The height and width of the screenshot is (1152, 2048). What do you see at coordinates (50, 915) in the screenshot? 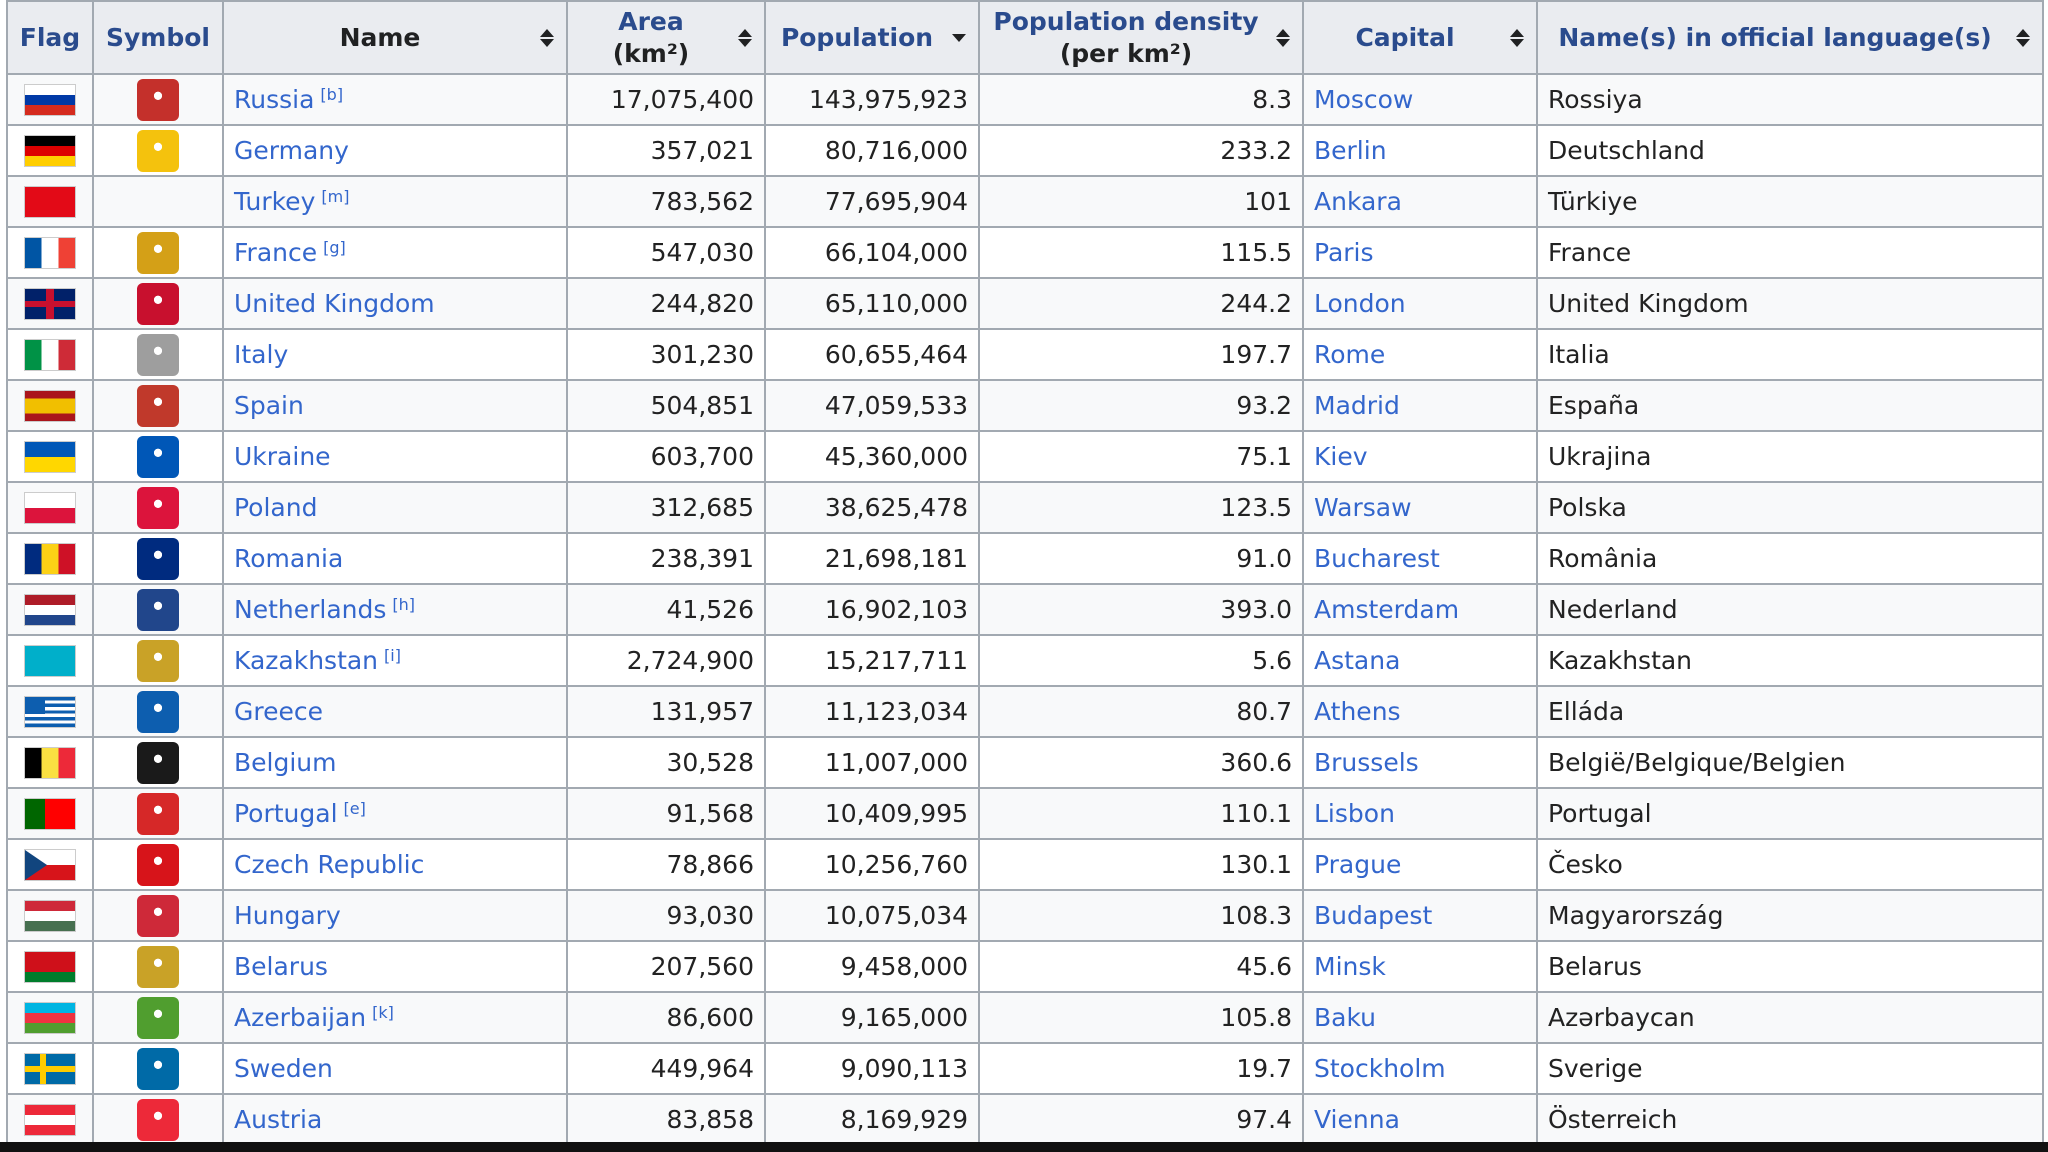
I see `hungary-flag-icon` at bounding box center [50, 915].